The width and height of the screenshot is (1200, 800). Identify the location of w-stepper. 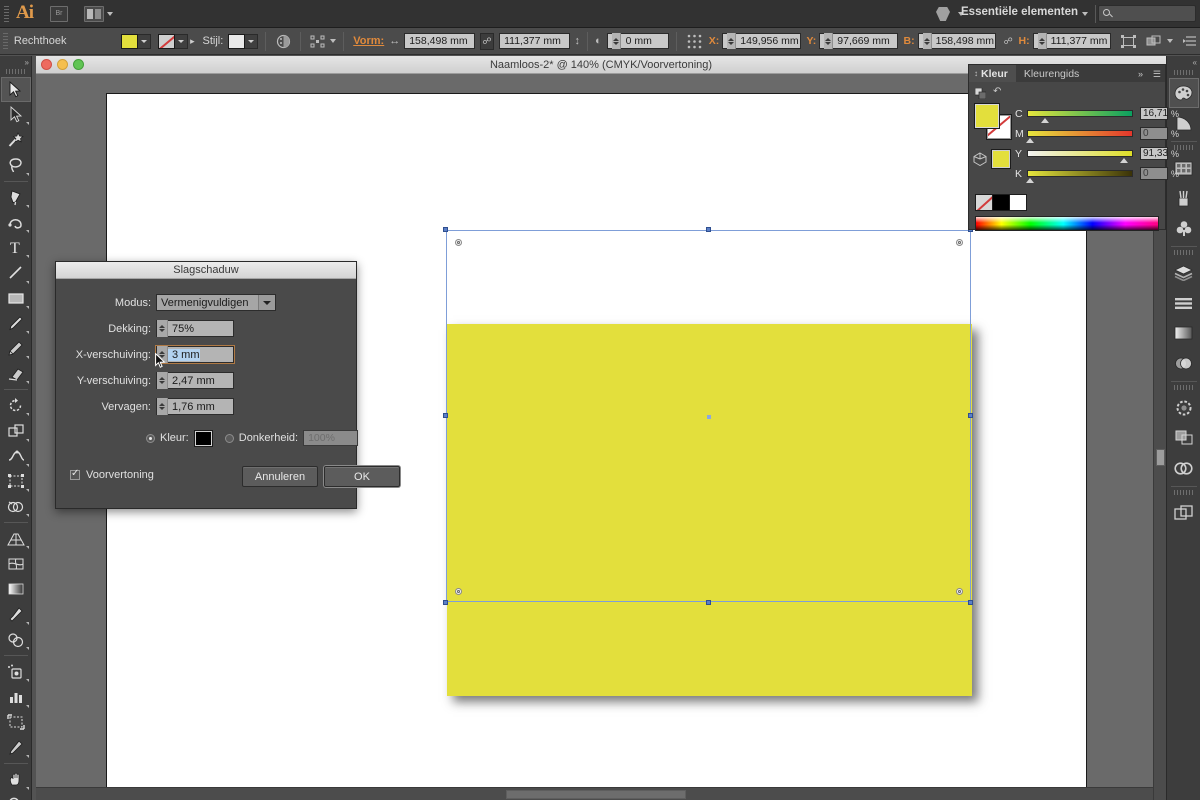
(927, 41).